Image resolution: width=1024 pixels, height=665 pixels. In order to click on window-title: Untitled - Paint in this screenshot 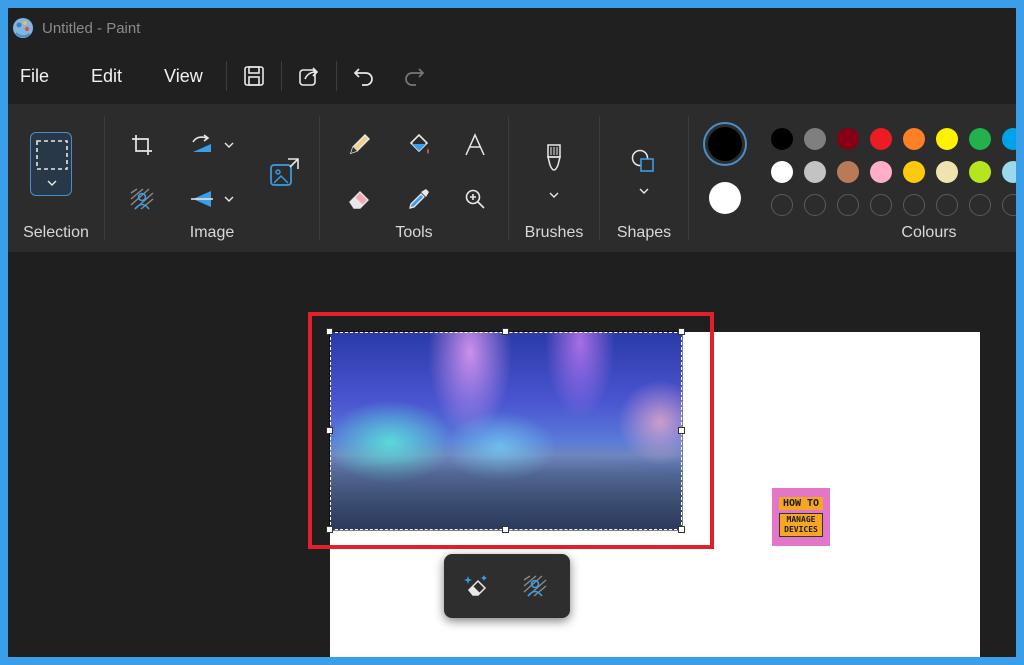, I will do `click(91, 28)`.